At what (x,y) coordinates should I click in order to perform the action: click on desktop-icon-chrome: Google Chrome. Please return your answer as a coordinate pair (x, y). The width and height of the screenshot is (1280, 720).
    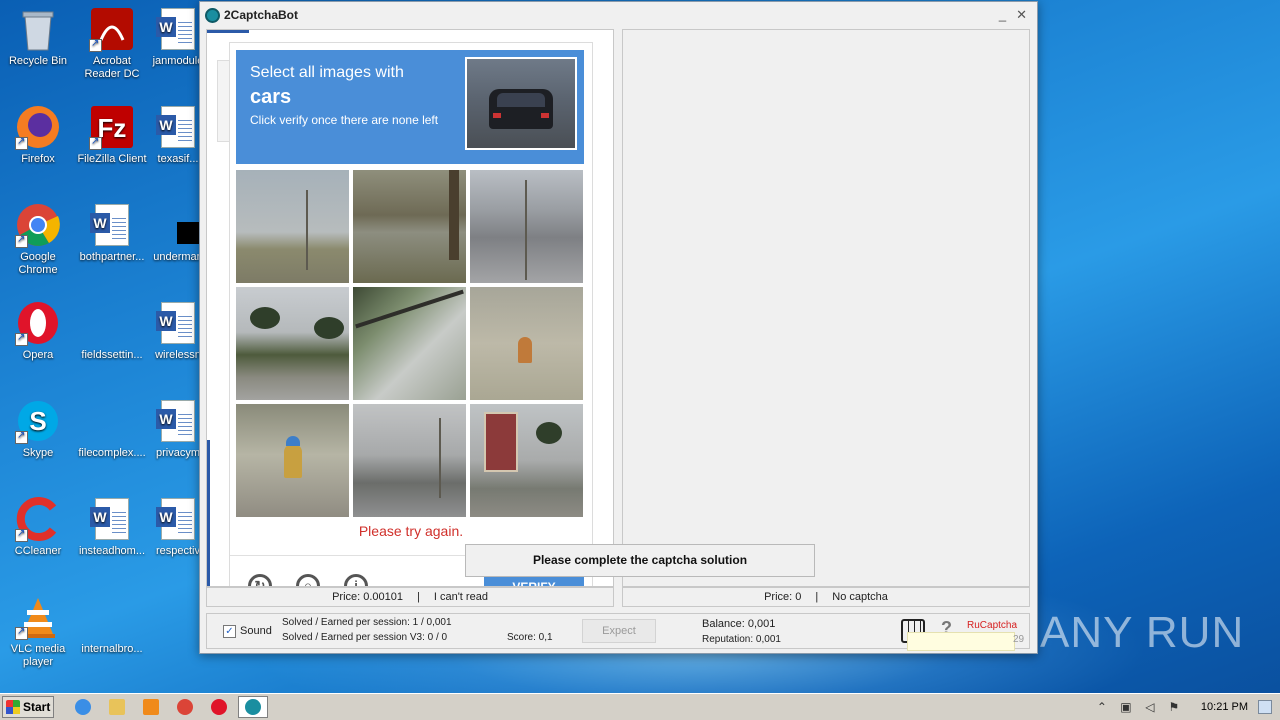
    Looking at the image, I should click on (38, 239).